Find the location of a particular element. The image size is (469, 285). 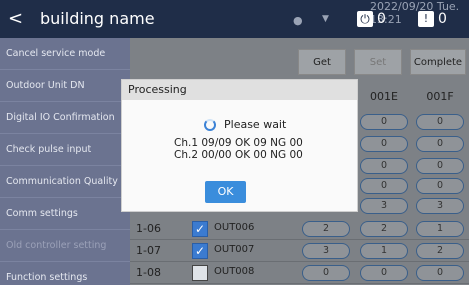

column-header: 001E is located at coordinates (384, 96).